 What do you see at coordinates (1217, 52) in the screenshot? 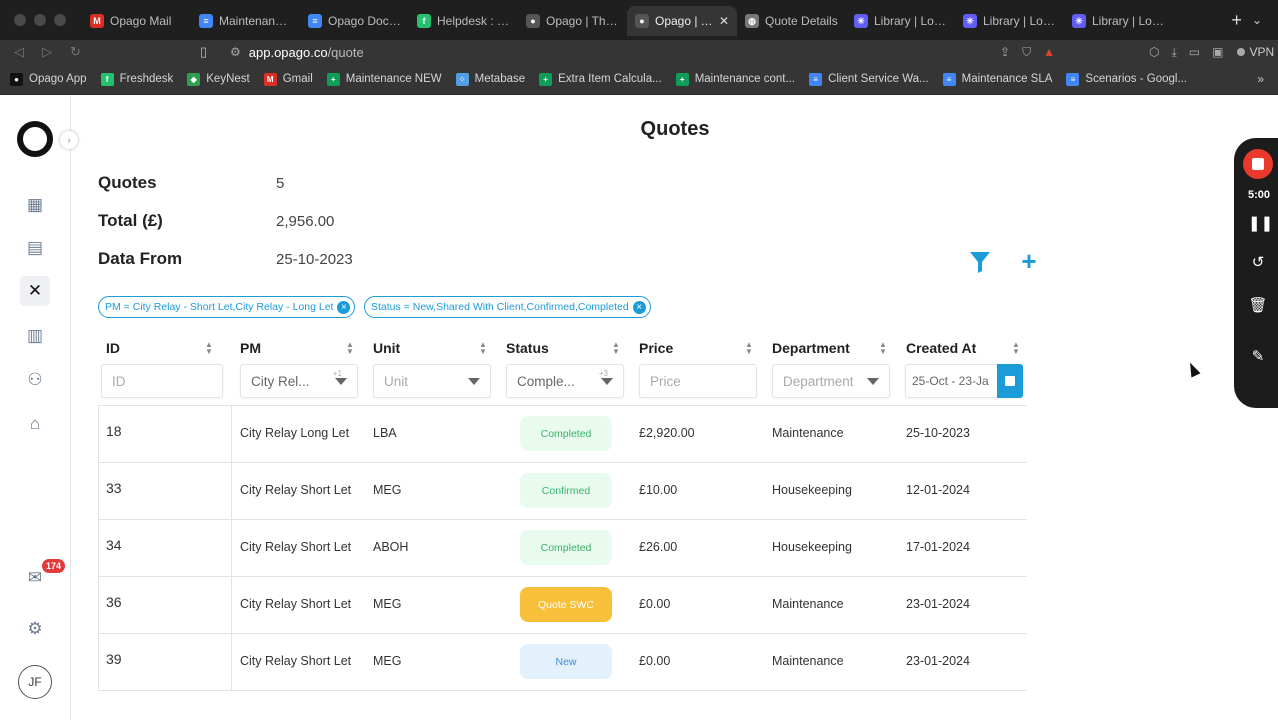
I see `wallet-icon: ▣` at bounding box center [1217, 52].